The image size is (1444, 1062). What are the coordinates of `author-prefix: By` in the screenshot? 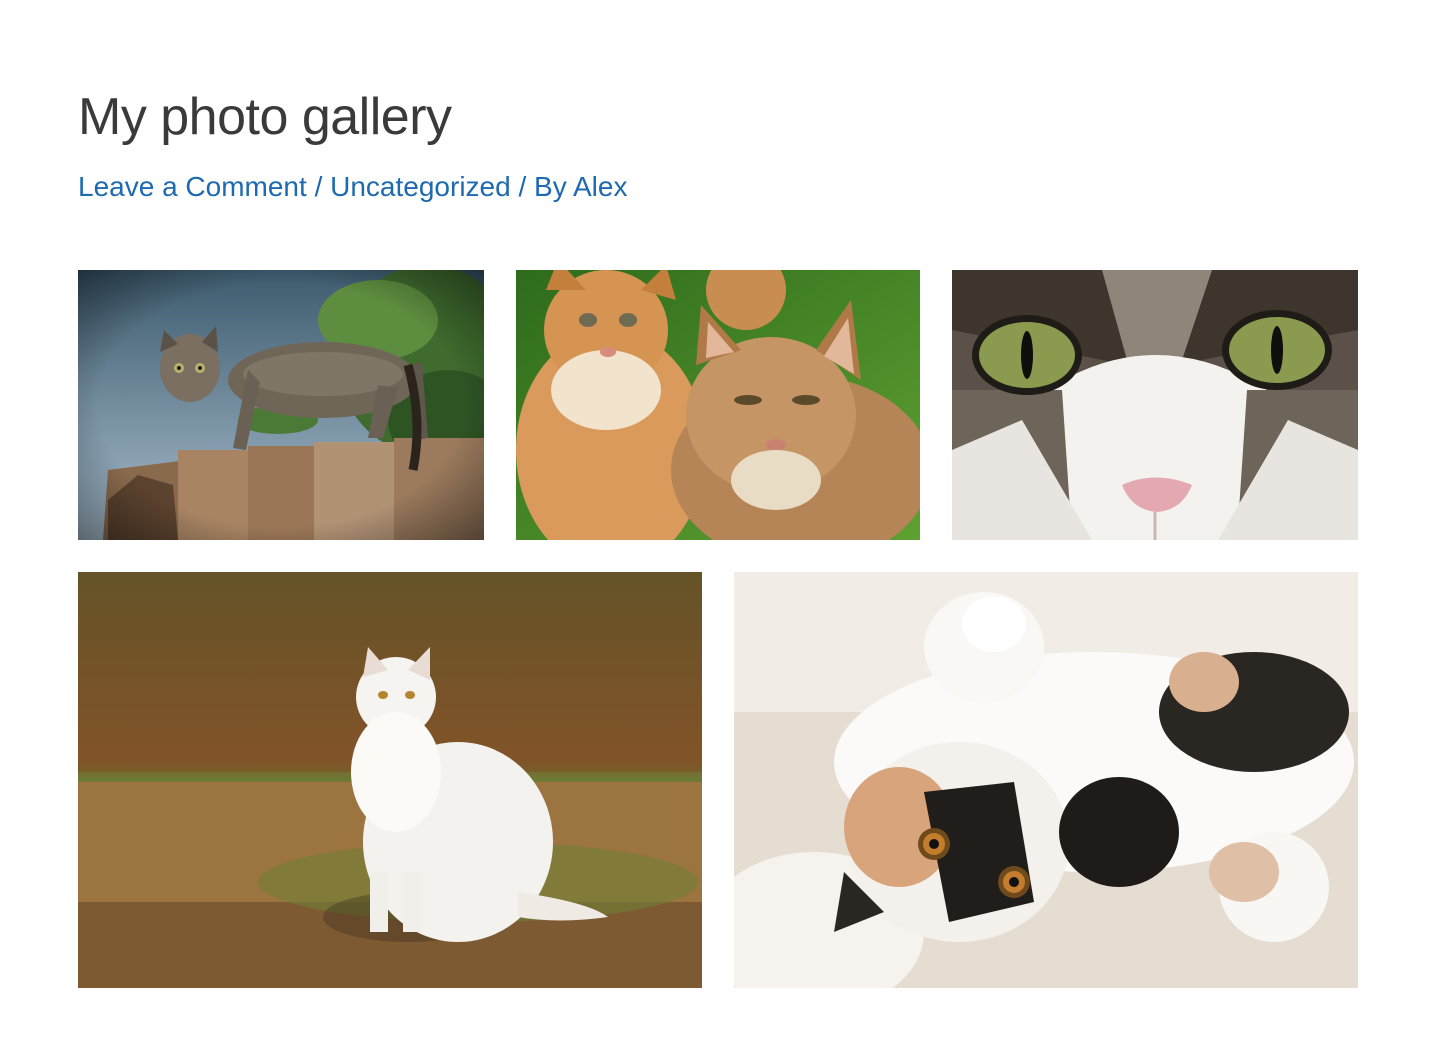 It's located at (553, 186).